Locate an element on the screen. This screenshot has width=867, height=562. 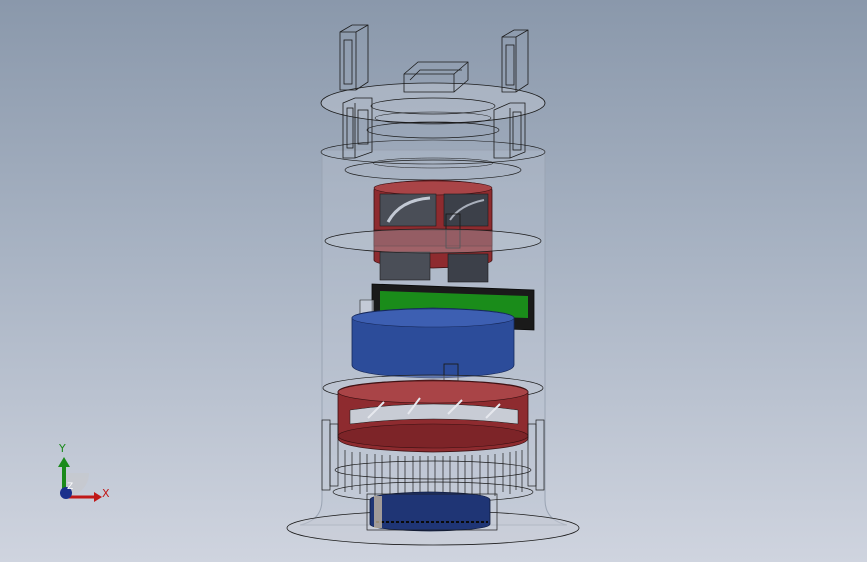
x-axis-arrowhead is located at coordinates (98, 497).